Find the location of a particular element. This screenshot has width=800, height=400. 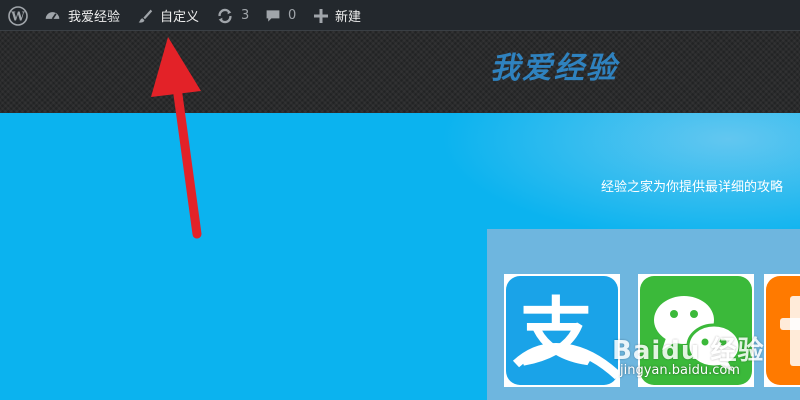

watermark-url: jingyan.baidu.com is located at coordinates (680, 370).